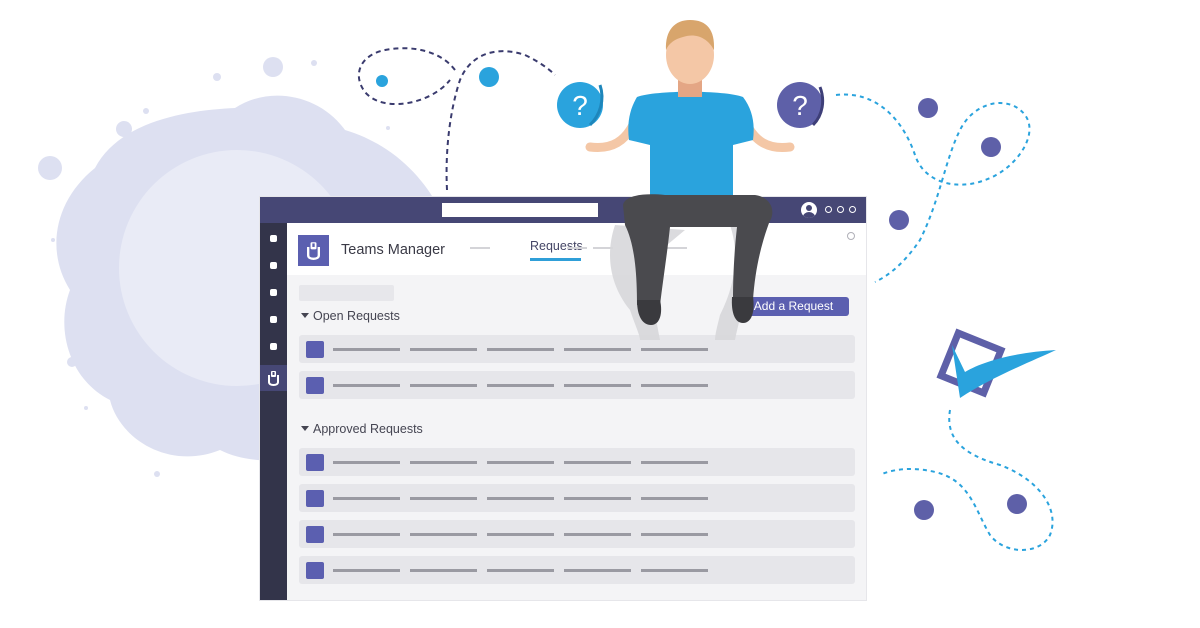 Image resolution: width=1200 pixels, height=628 pixels. What do you see at coordinates (996, 363) in the screenshot?
I see `checkmark-box-icon` at bounding box center [996, 363].